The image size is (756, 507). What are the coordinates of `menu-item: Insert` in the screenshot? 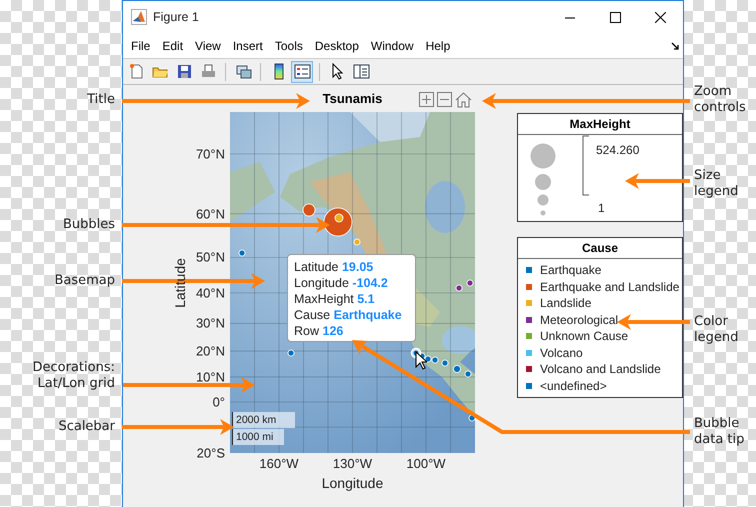 It's located at (247, 45).